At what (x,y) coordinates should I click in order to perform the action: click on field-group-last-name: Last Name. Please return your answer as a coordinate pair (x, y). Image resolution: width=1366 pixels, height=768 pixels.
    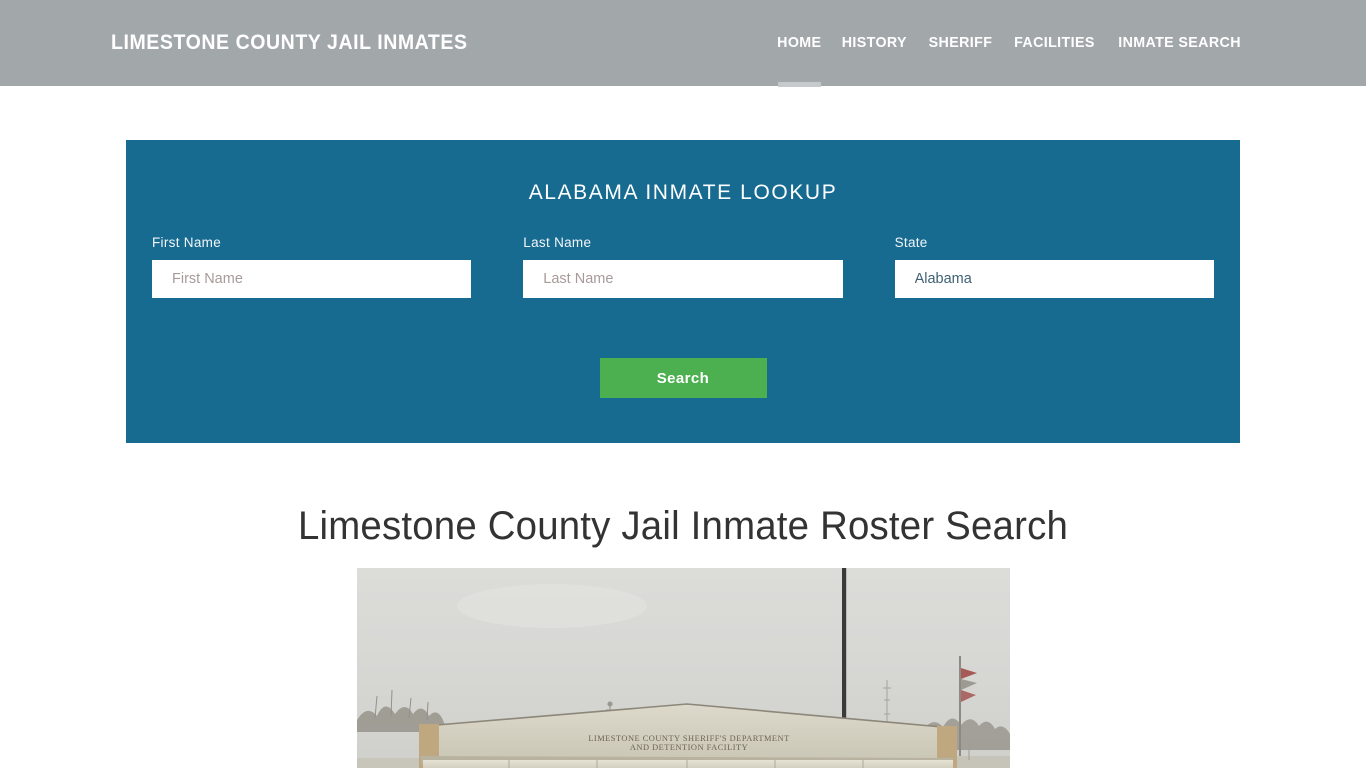
    Looking at the image, I should click on (682, 266).